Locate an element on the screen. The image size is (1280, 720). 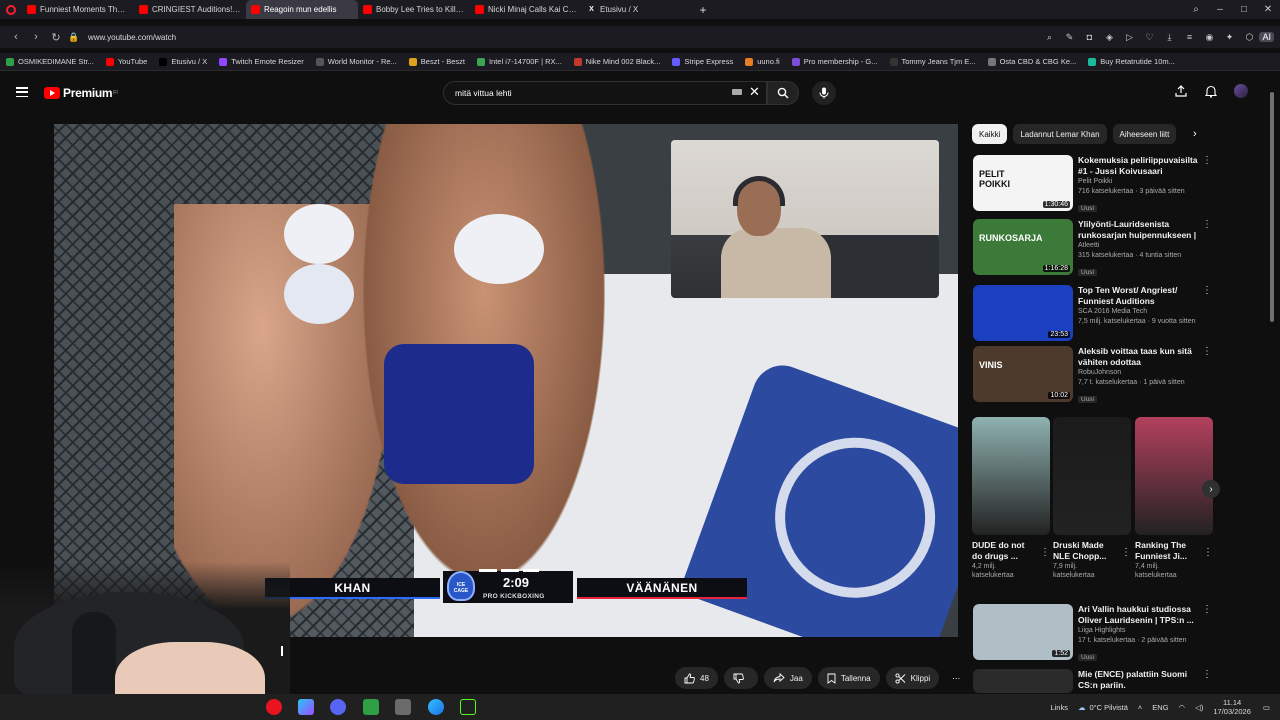
video-thumbnail: VINIS 10:02 is located at coordinates (1023, 374).